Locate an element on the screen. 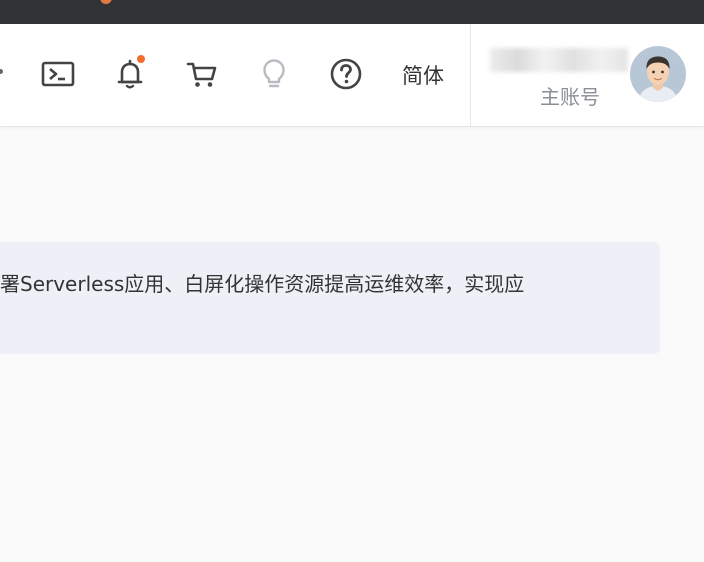 The width and height of the screenshot is (704, 562). help-icon is located at coordinates (346, 74).